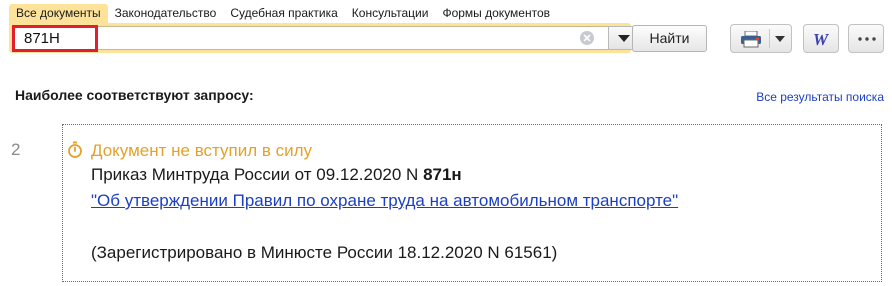 The image size is (892, 286). I want to click on search-field, so click(311, 38).